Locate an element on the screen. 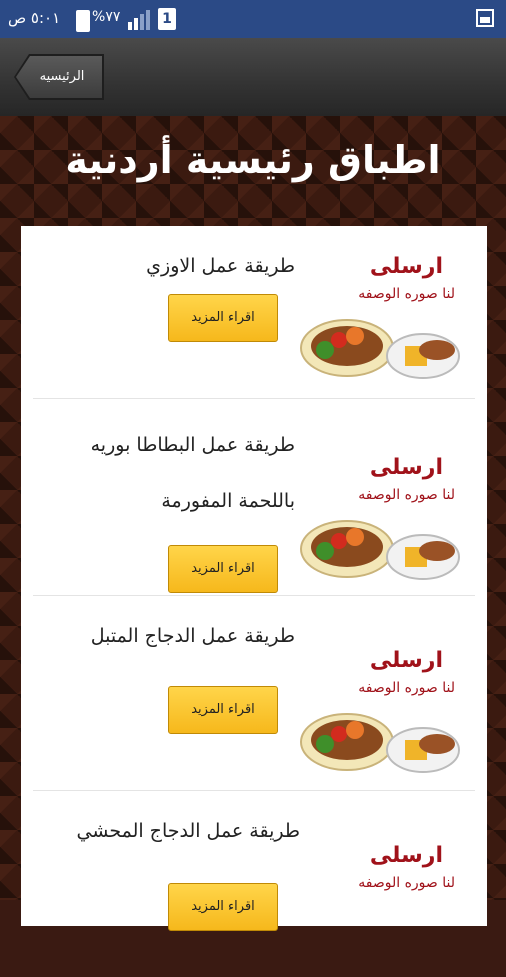 This screenshot has height=977, width=506. recipe-title: طريقة عمل الاوزي is located at coordinates (170, 266).